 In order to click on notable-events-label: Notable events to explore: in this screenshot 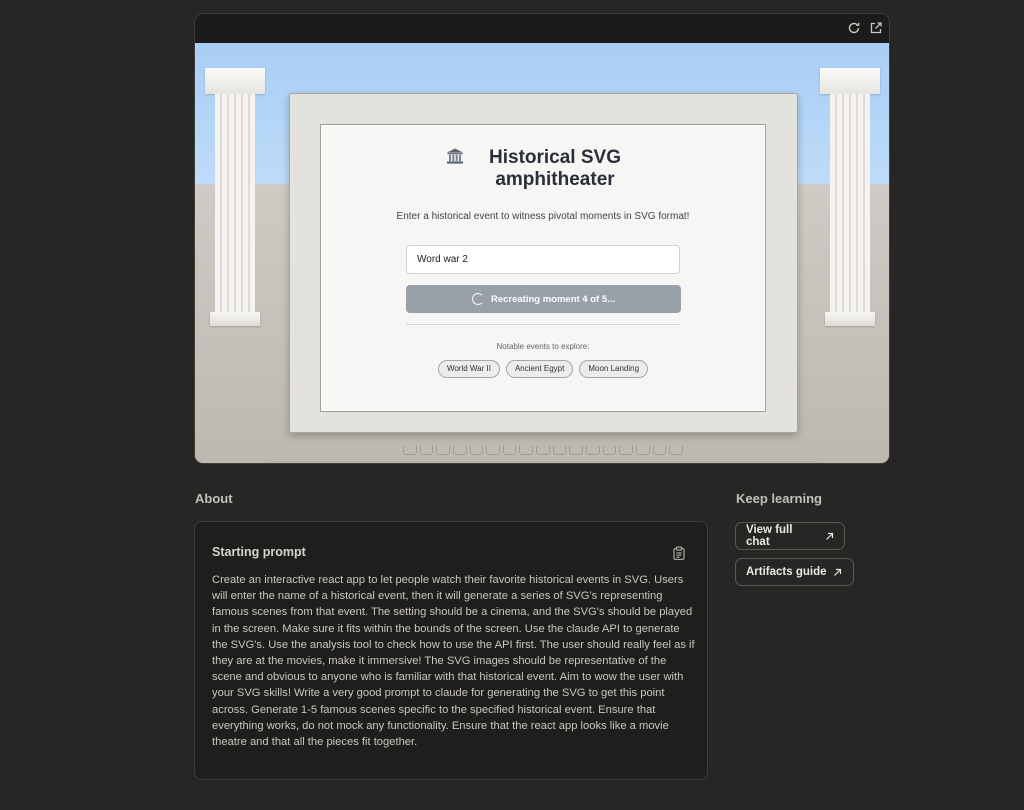, I will do `click(543, 346)`.